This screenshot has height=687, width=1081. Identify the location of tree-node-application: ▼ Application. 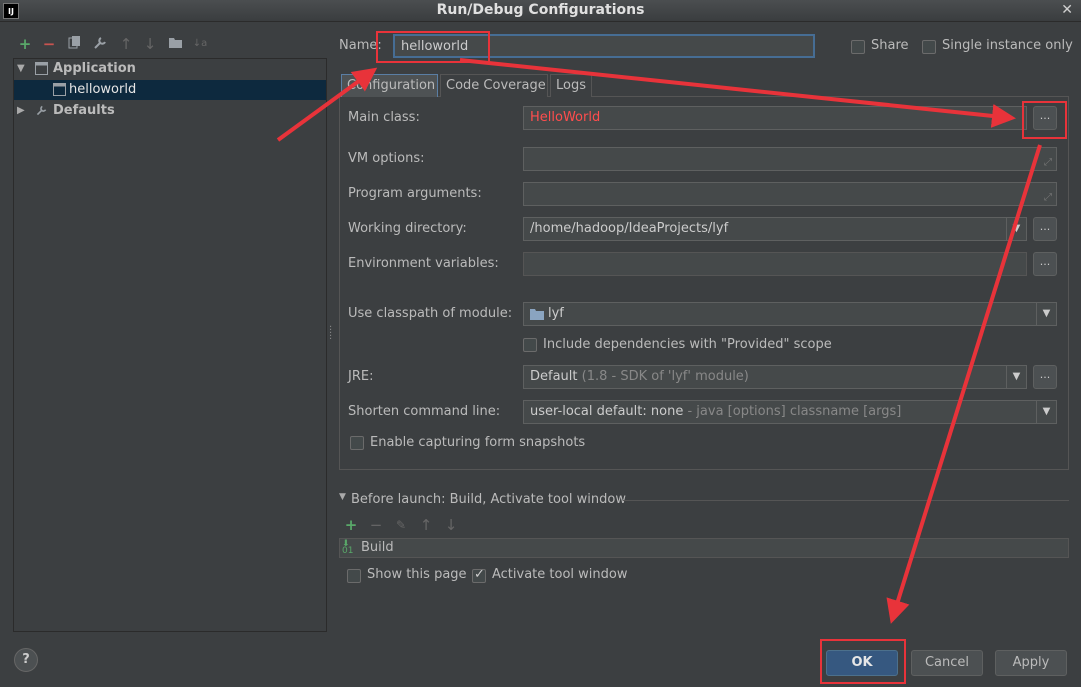
(170, 69).